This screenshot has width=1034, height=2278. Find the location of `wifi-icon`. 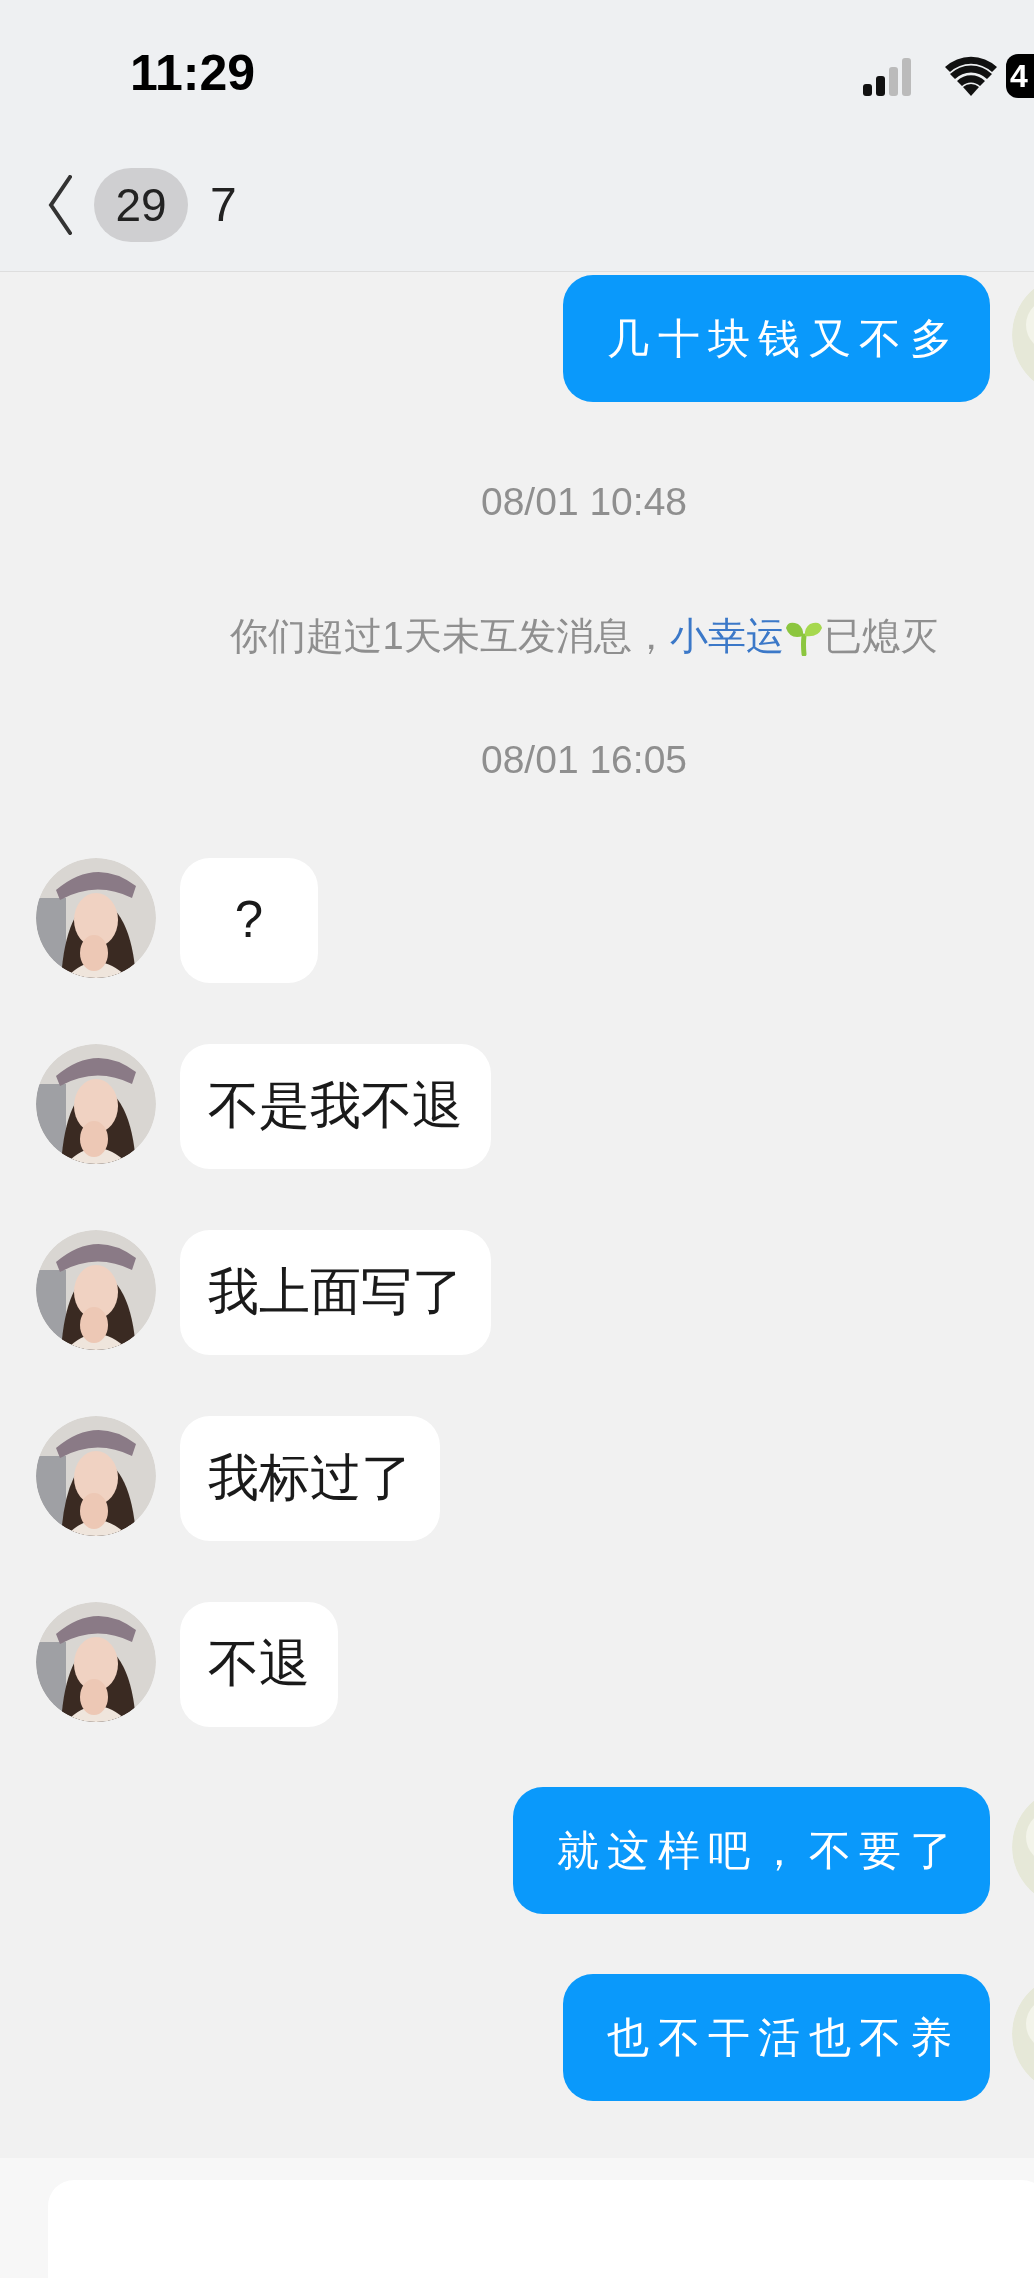

wifi-icon is located at coordinates (971, 76).